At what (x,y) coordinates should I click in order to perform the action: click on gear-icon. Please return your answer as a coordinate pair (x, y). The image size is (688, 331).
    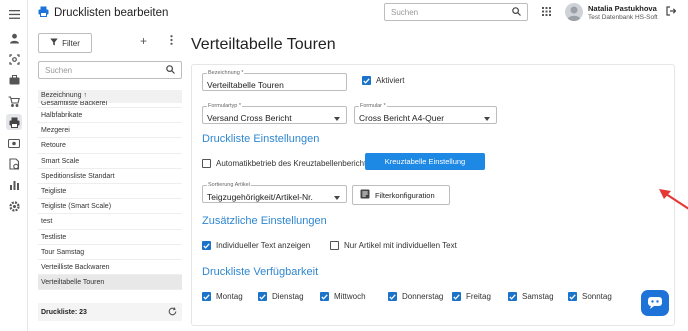
    Looking at the image, I should click on (14, 206).